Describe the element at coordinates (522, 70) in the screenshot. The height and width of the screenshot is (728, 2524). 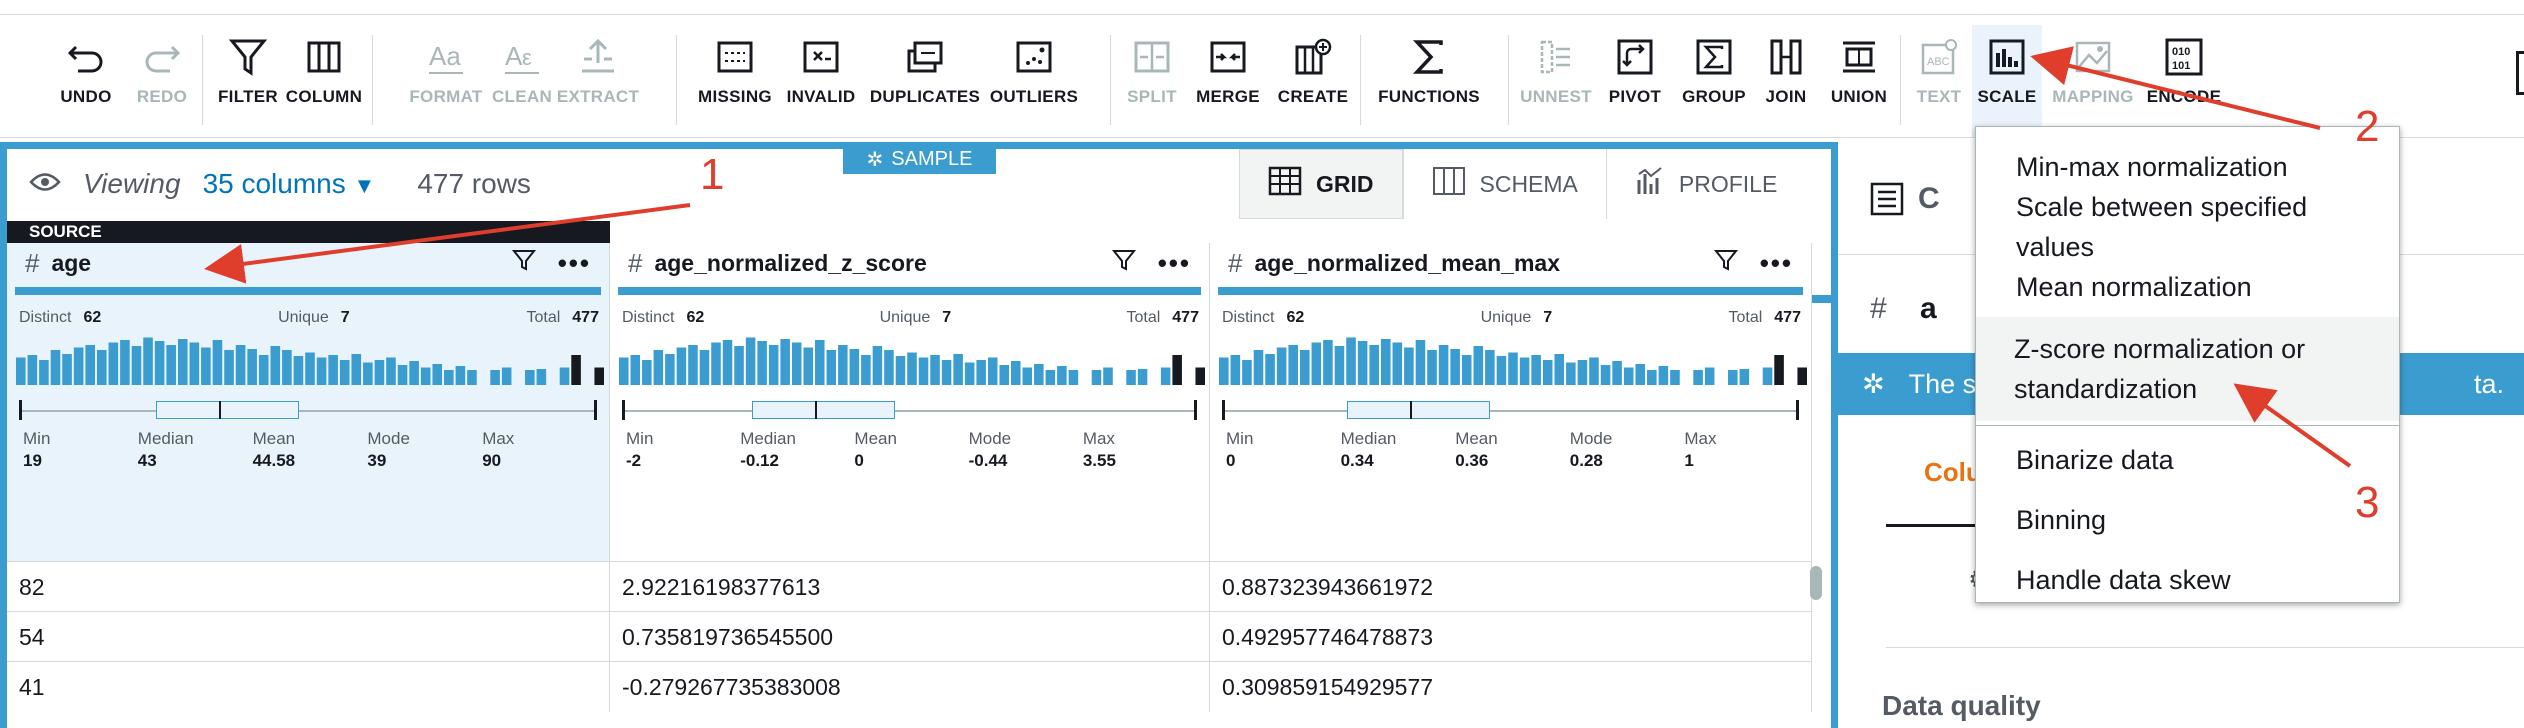
I see `clean-button: Aε CLEAN` at that location.